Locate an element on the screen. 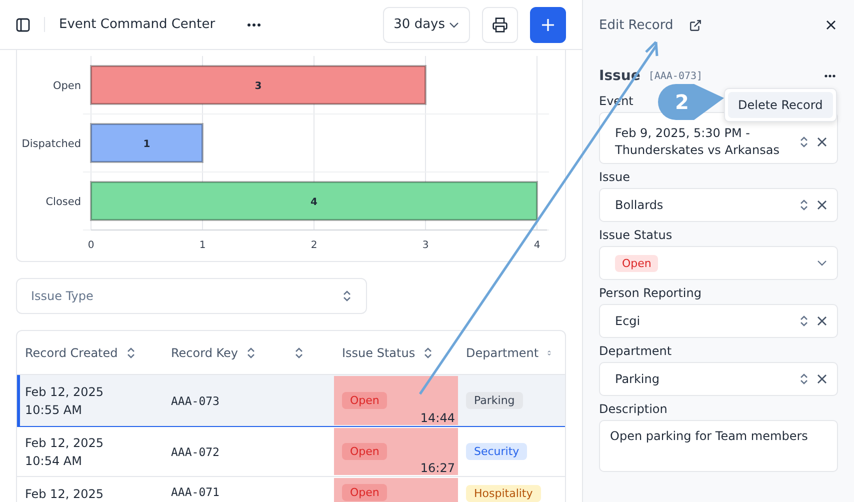  select-field: Parking is located at coordinates (718, 379).